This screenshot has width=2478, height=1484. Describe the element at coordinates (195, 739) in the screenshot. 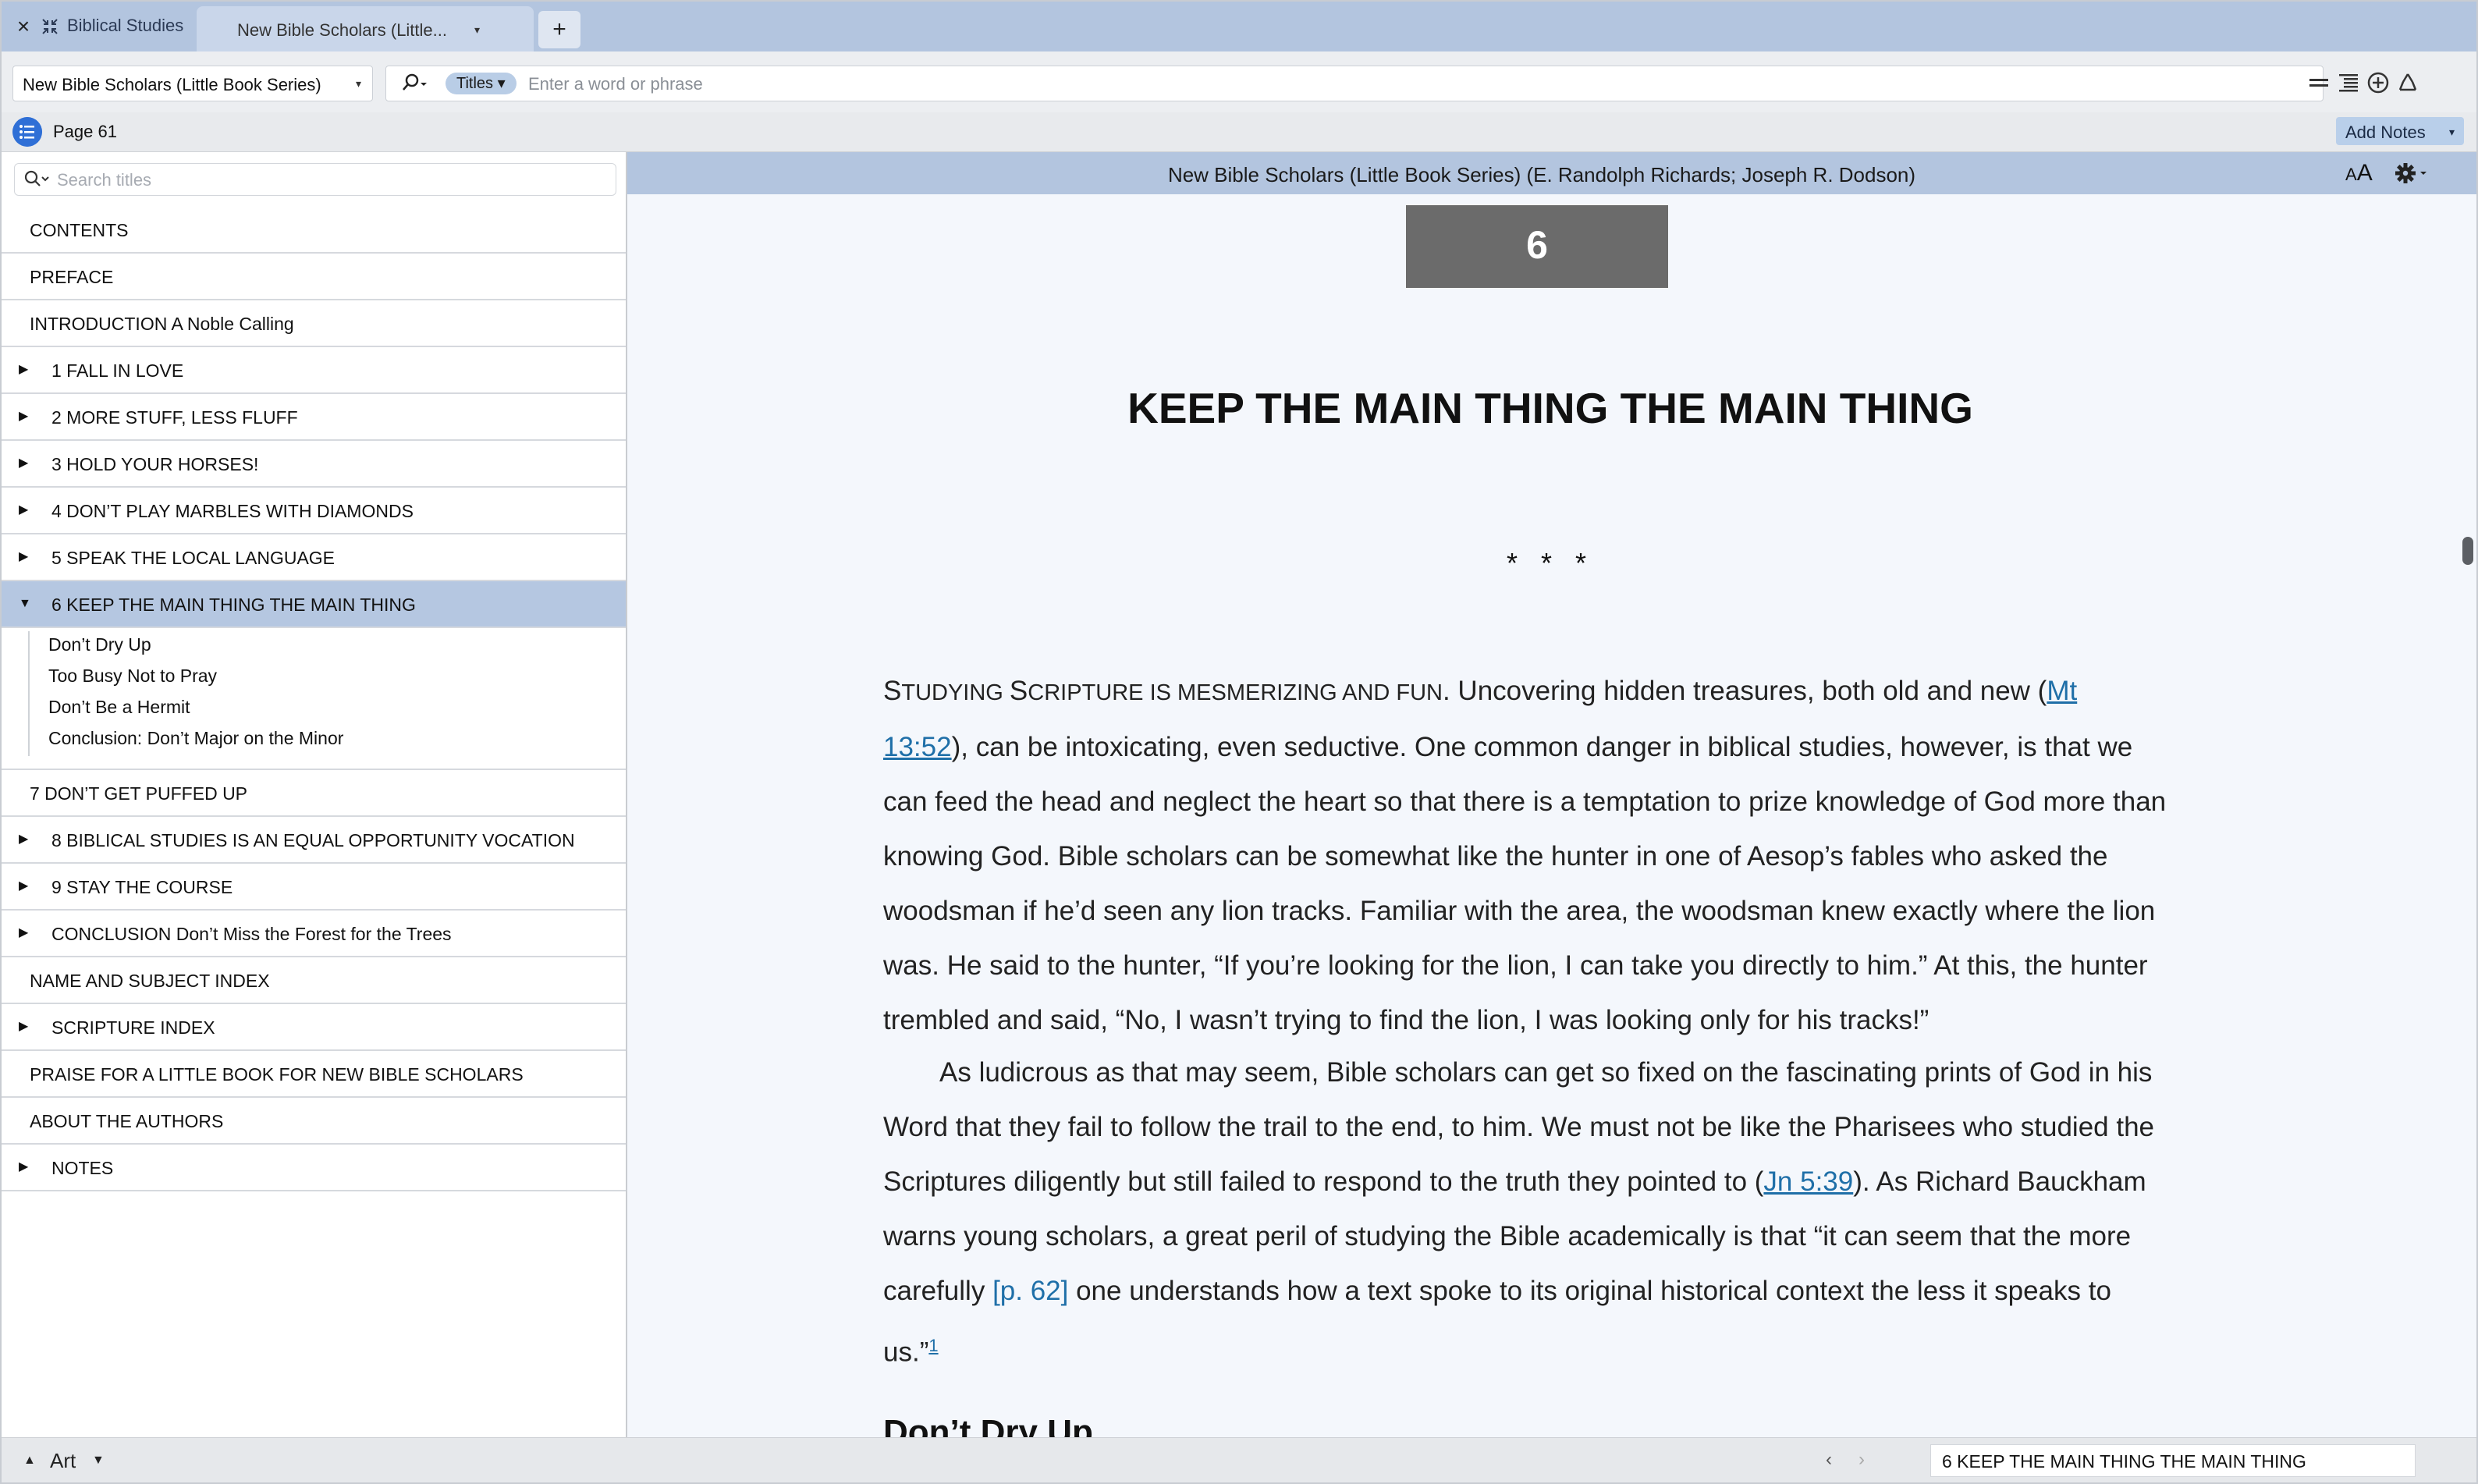

I see `toc-subitem: Conclusion: Don’t Major on the Minor` at that location.